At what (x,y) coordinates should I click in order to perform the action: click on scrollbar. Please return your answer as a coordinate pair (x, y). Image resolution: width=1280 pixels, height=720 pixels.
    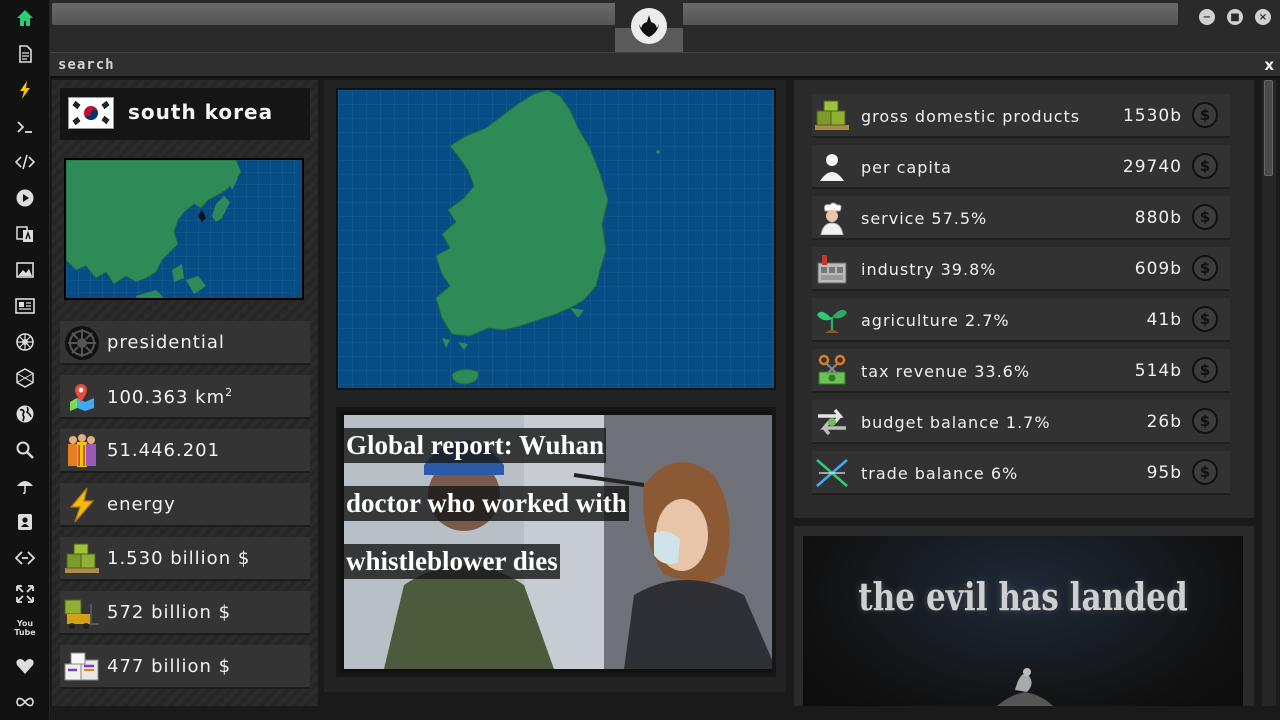
    Looking at the image, I should click on (1269, 400).